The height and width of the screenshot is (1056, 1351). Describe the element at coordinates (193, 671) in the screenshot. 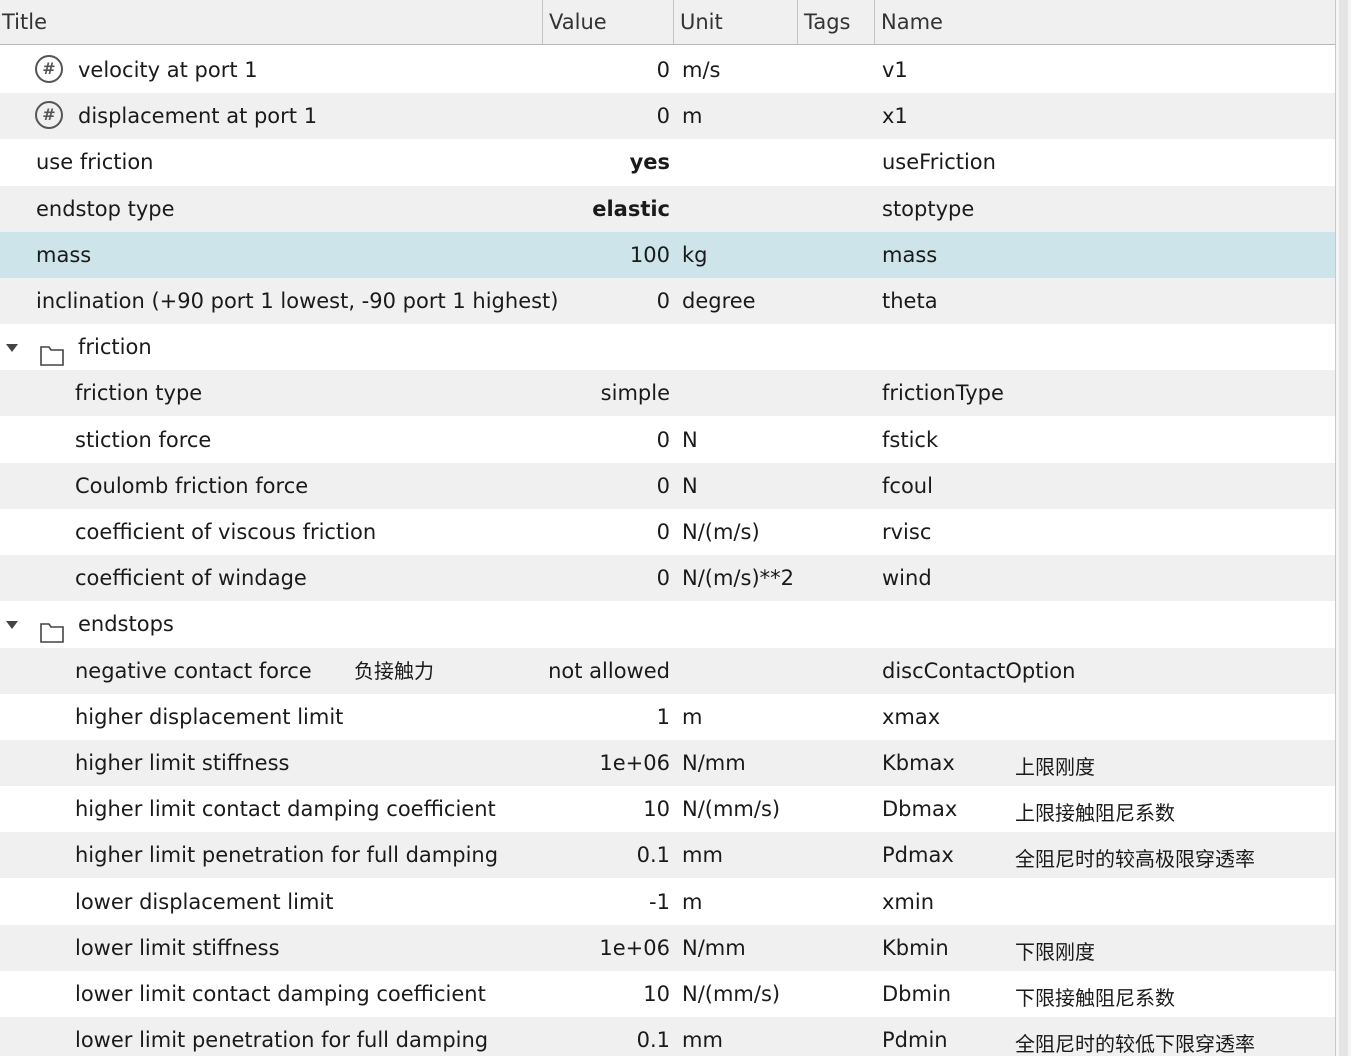

I see `parameter-title: negative contact force` at that location.